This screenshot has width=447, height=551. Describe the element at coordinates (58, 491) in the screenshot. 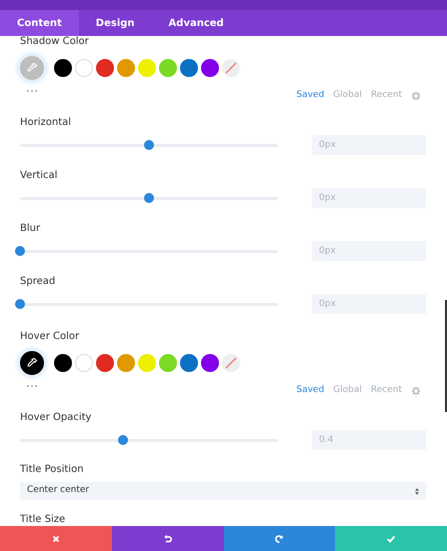

I see `select-value: Center center` at that location.